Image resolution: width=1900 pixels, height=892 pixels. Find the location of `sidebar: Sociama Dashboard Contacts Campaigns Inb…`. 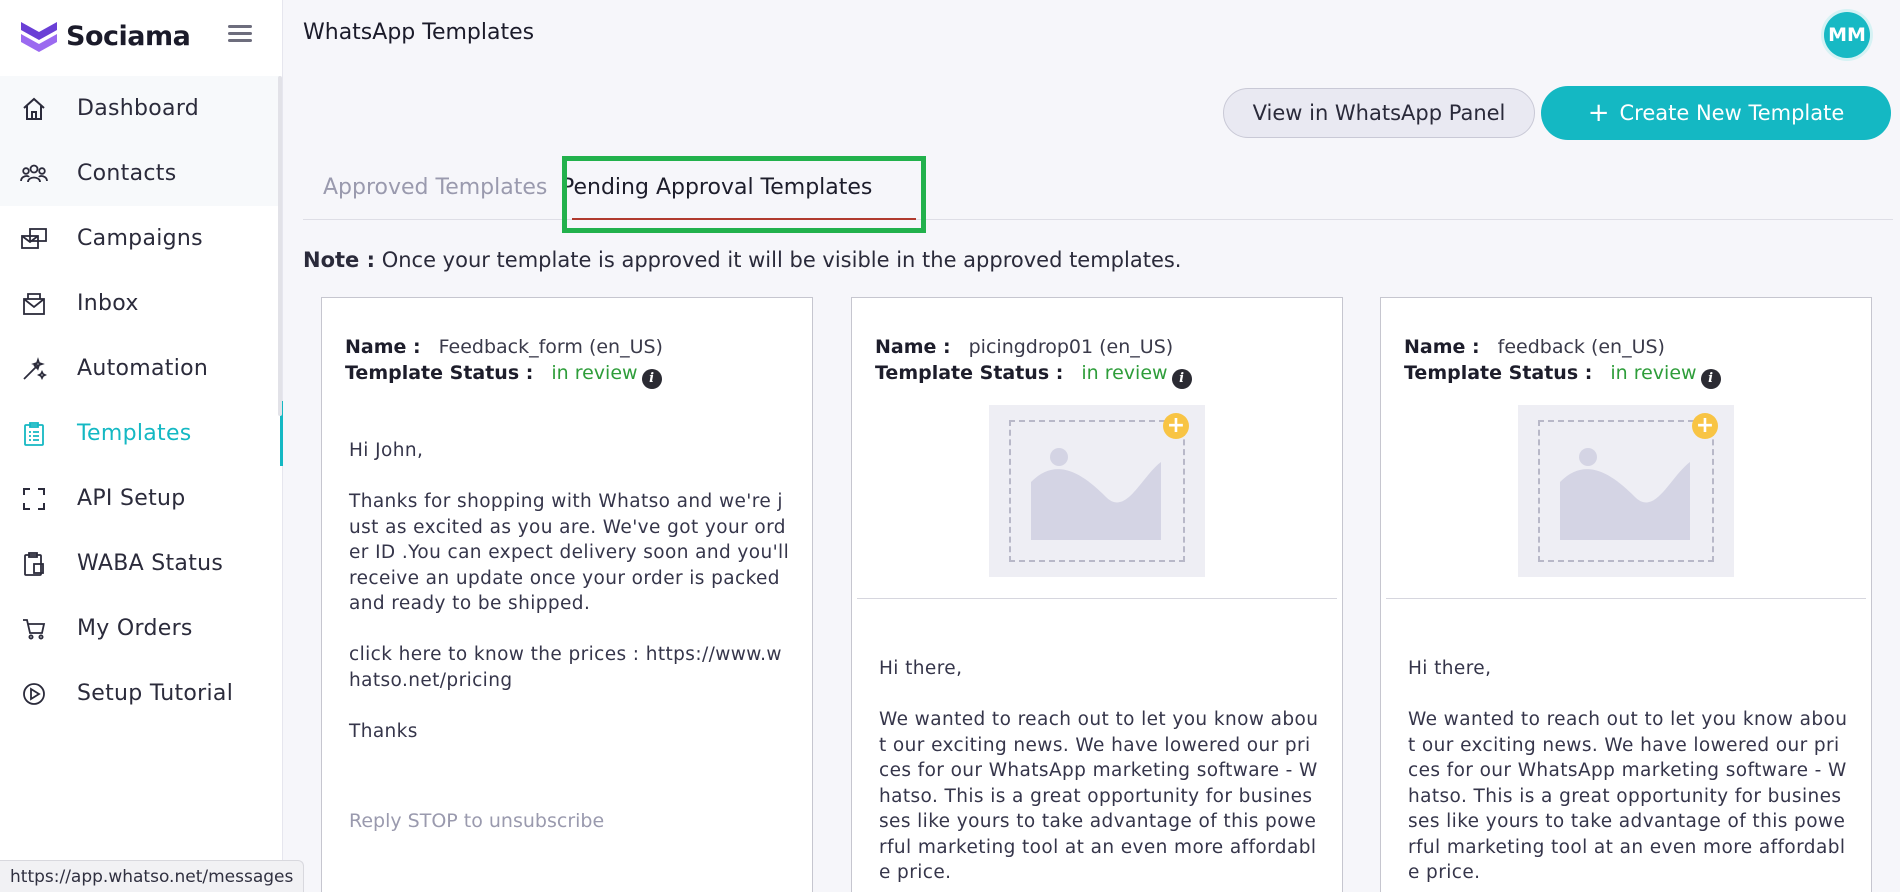

sidebar: Sociama Dashboard Contacts Campaigns Inb… is located at coordinates (141, 446).